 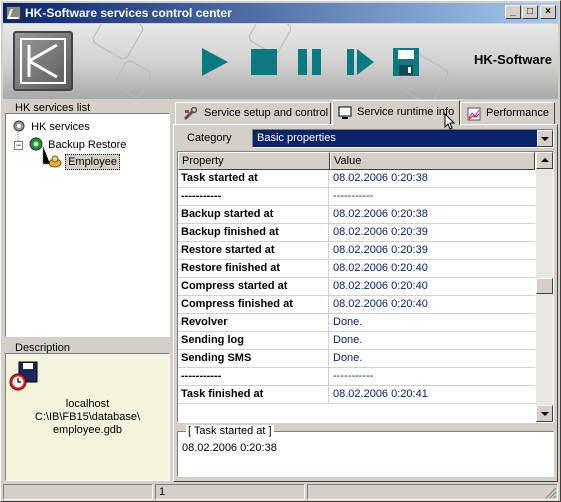 I want to click on tree-node-label: Employee, so click(x=92, y=162).